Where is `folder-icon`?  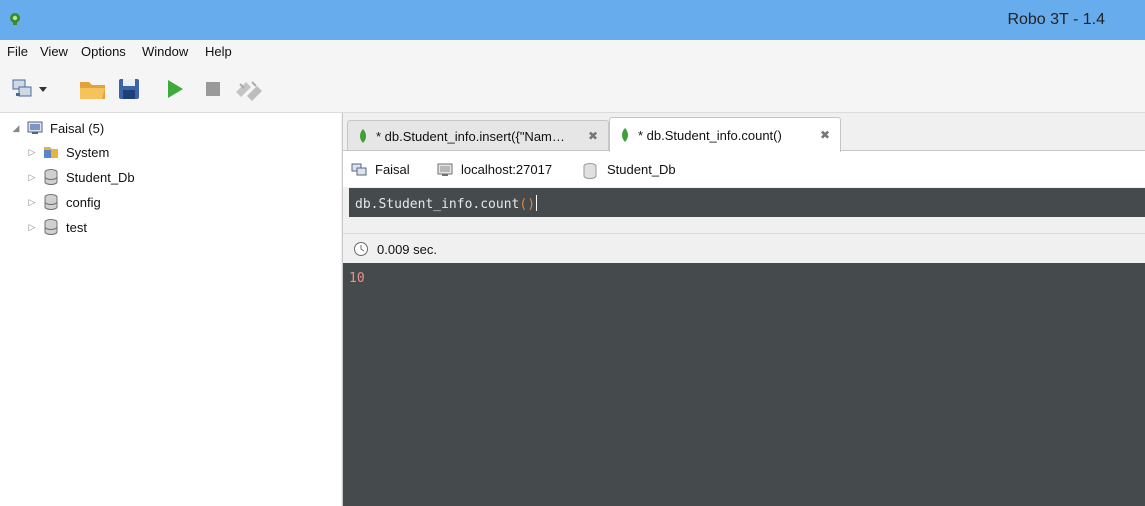 folder-icon is located at coordinates (51, 152).